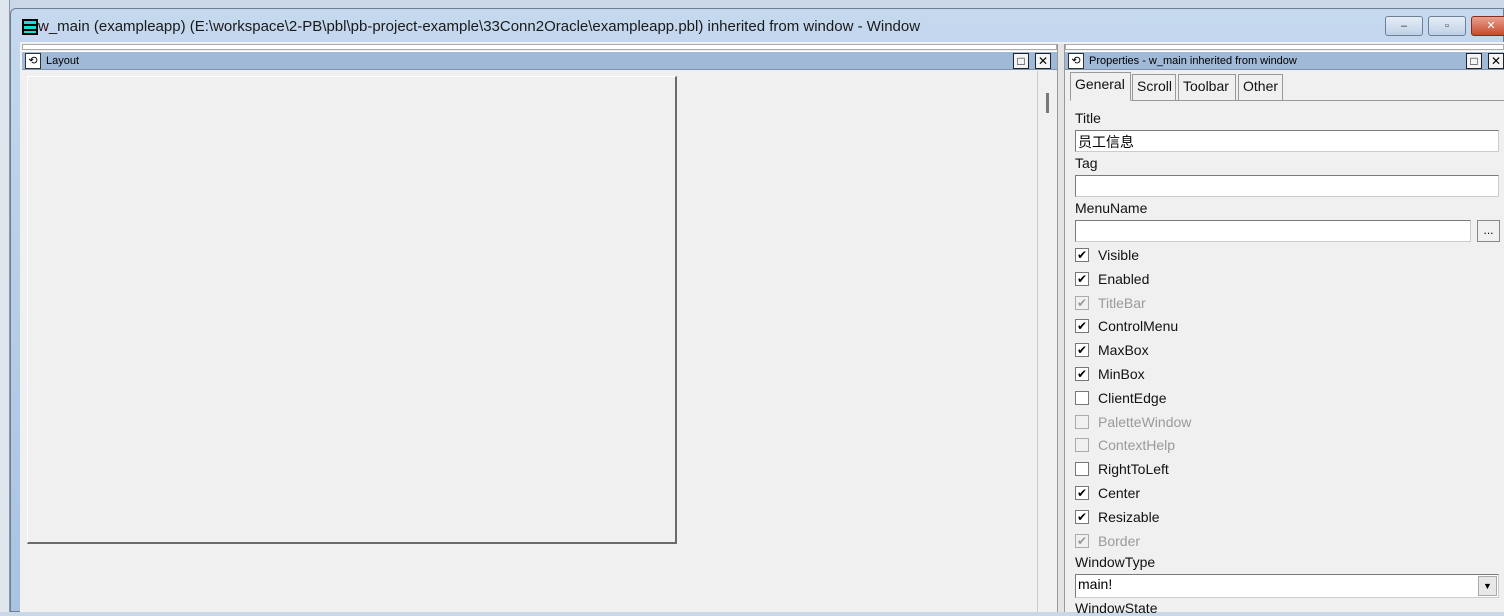  What do you see at coordinates (1260, 87) in the screenshot?
I see `tab-other: Other` at bounding box center [1260, 87].